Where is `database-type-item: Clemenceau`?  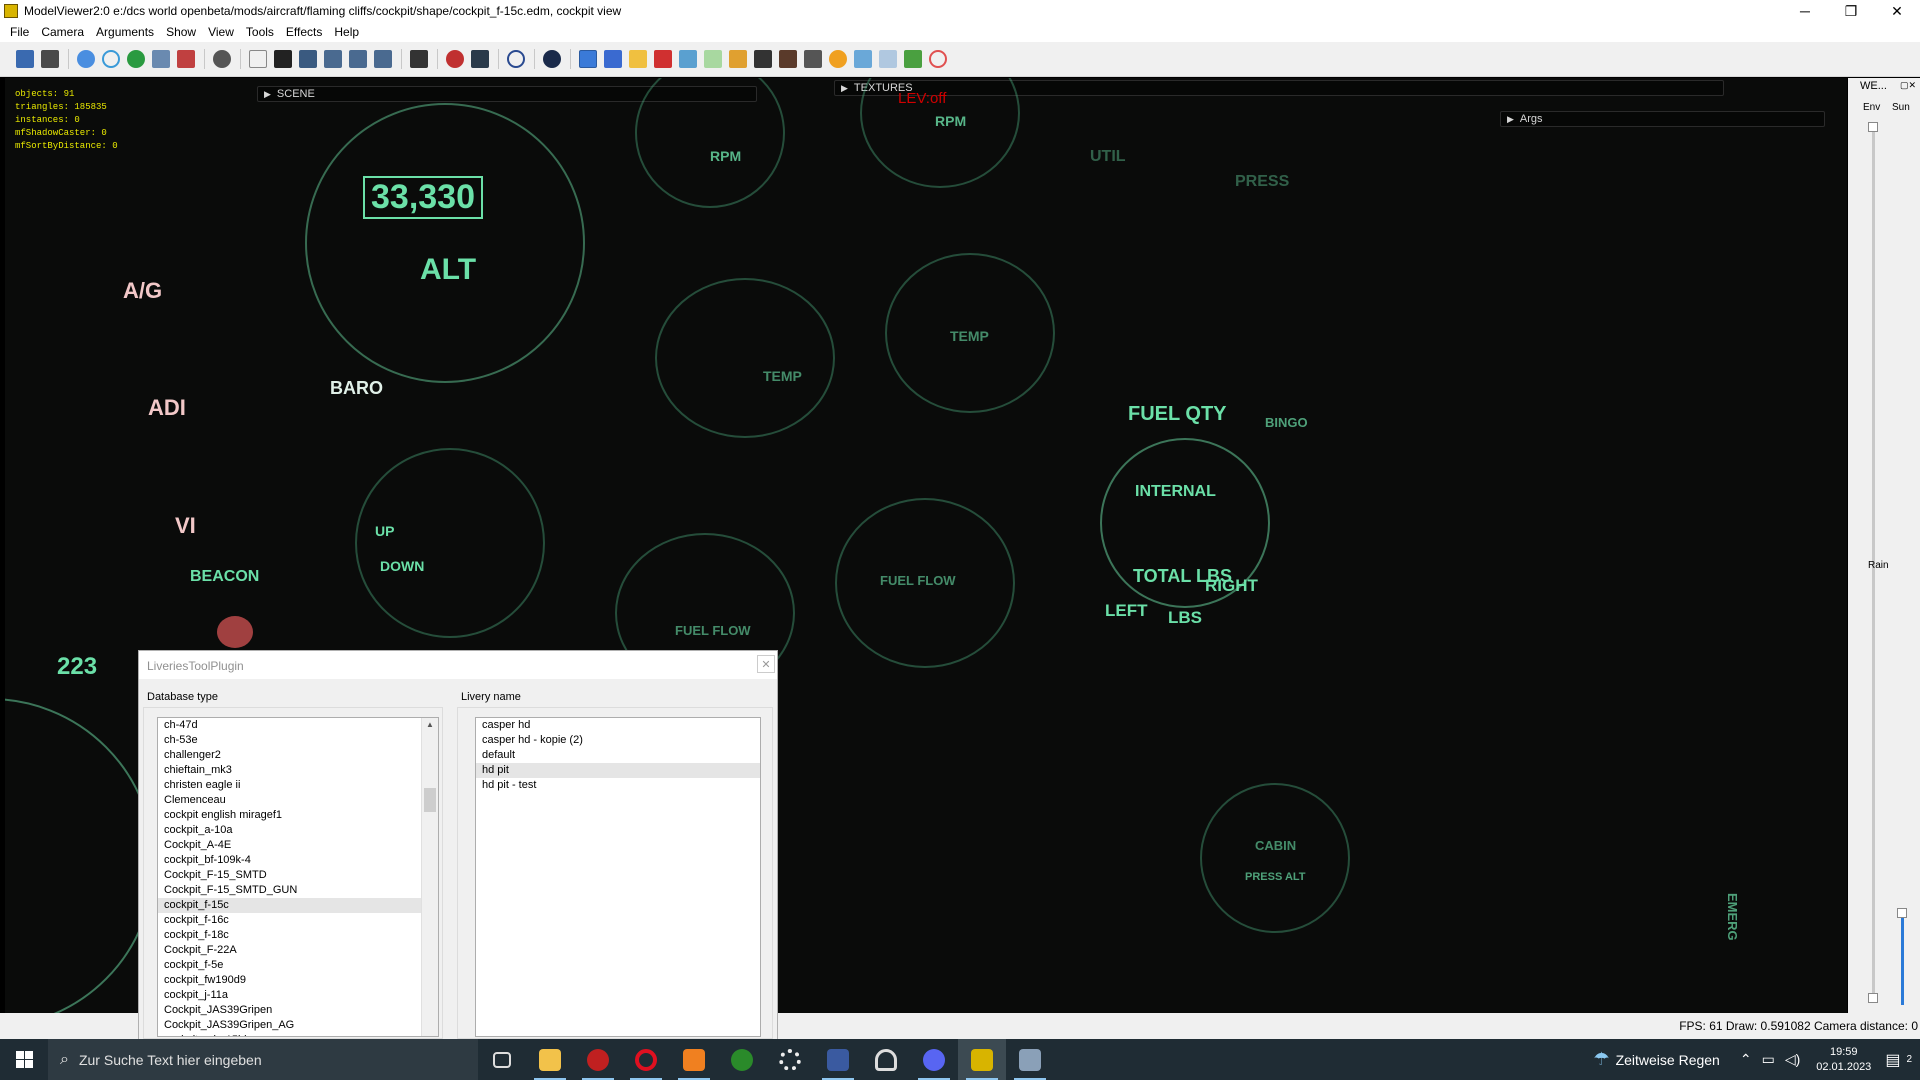
database-type-item: Clemenceau is located at coordinates (298, 800).